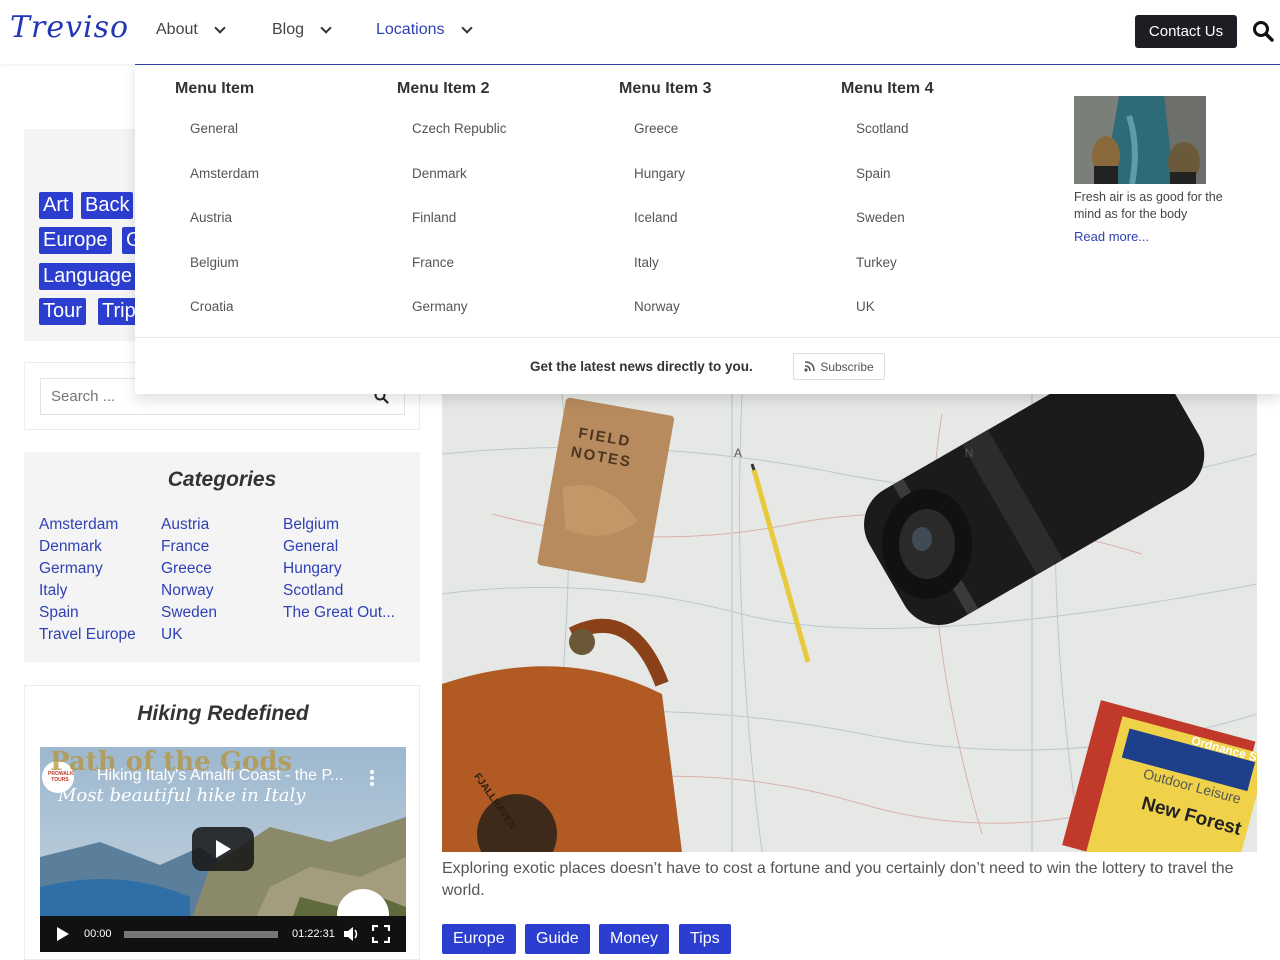 This screenshot has height=960, width=1280. Describe the element at coordinates (909, 453) in the screenshot. I see `map-letters: A N` at that location.